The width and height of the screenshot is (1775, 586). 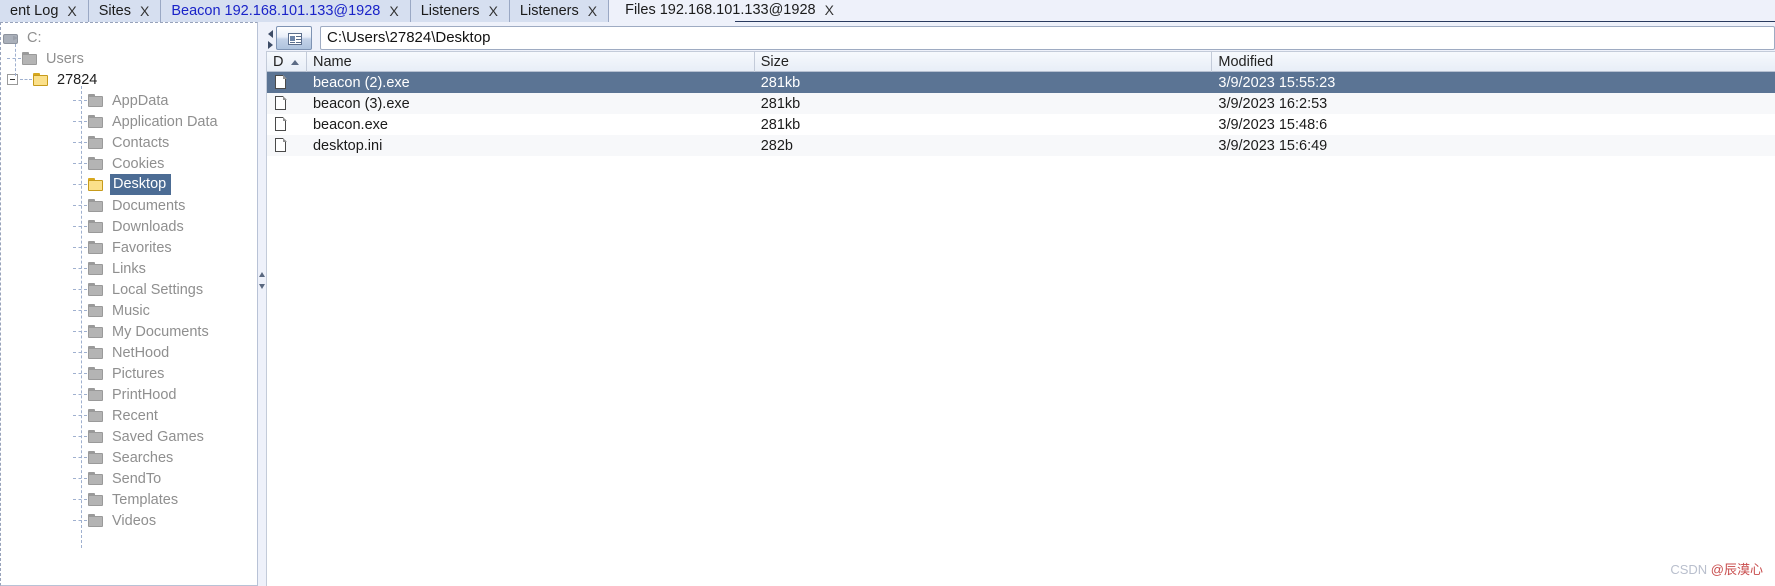 I want to click on tree-collapse-toggle-icon, so click(x=12, y=79).